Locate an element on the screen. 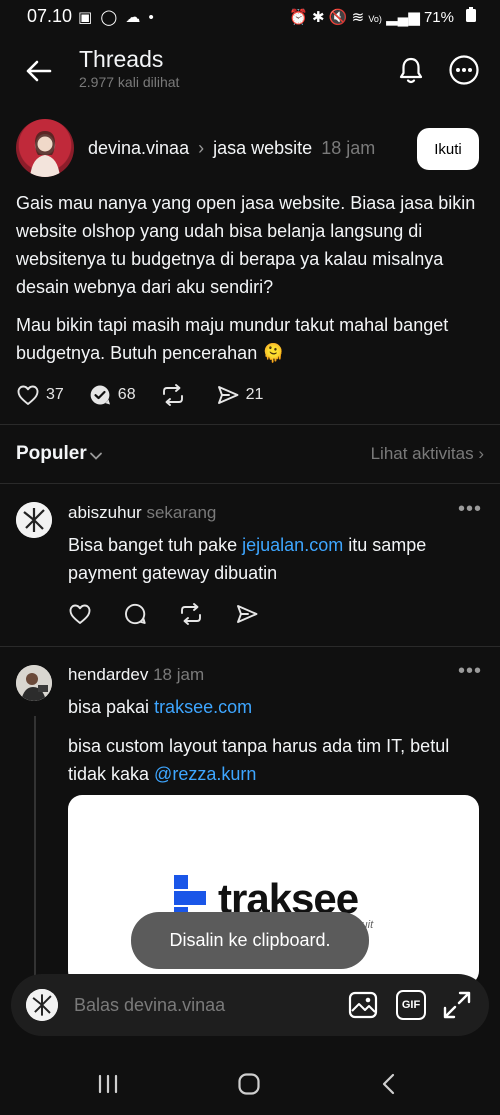 This screenshot has height=1115, width=500. home-icon is located at coordinates (249, 1084).